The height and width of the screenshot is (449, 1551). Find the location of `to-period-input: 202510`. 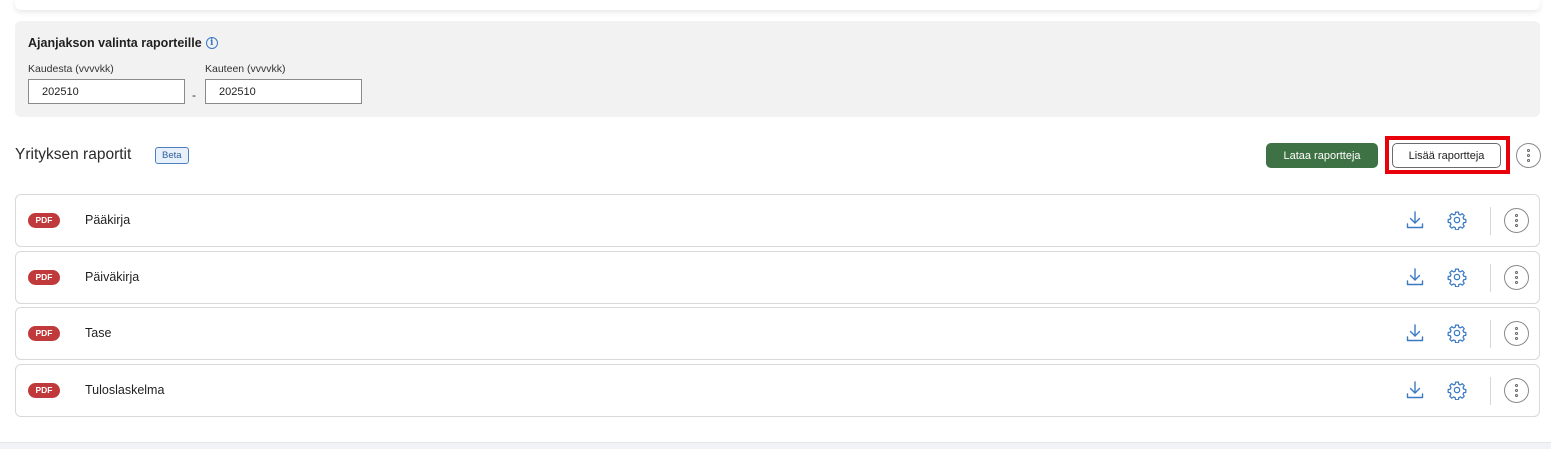

to-period-input: 202510 is located at coordinates (283, 91).